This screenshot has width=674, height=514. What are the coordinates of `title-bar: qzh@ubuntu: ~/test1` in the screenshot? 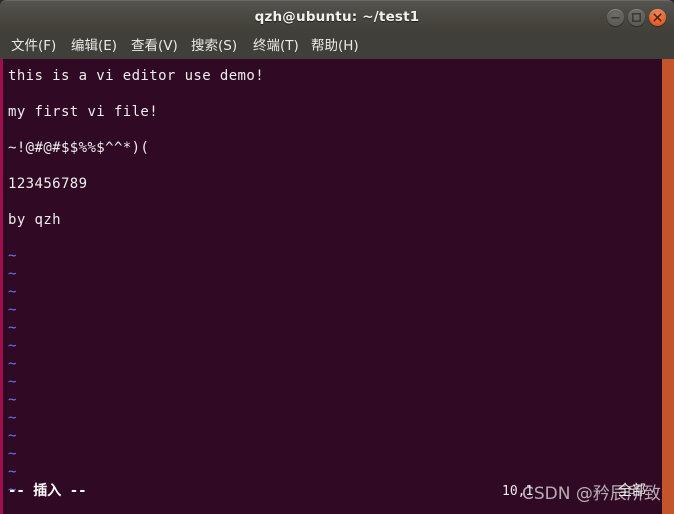 It's located at (337, 17).